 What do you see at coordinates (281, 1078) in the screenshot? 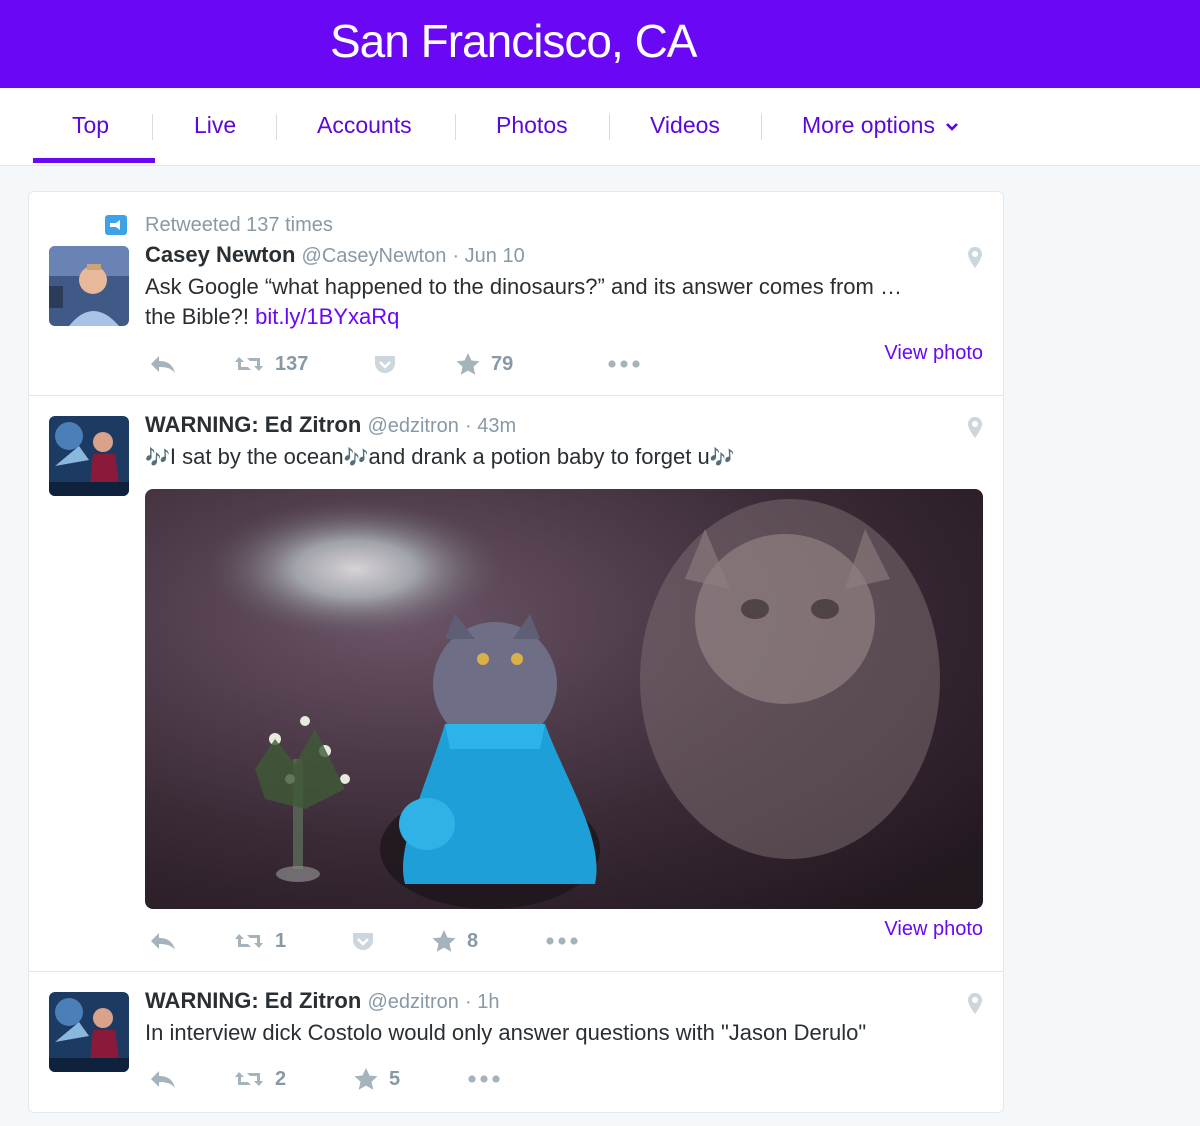
I see `retweet-count: 2` at bounding box center [281, 1078].